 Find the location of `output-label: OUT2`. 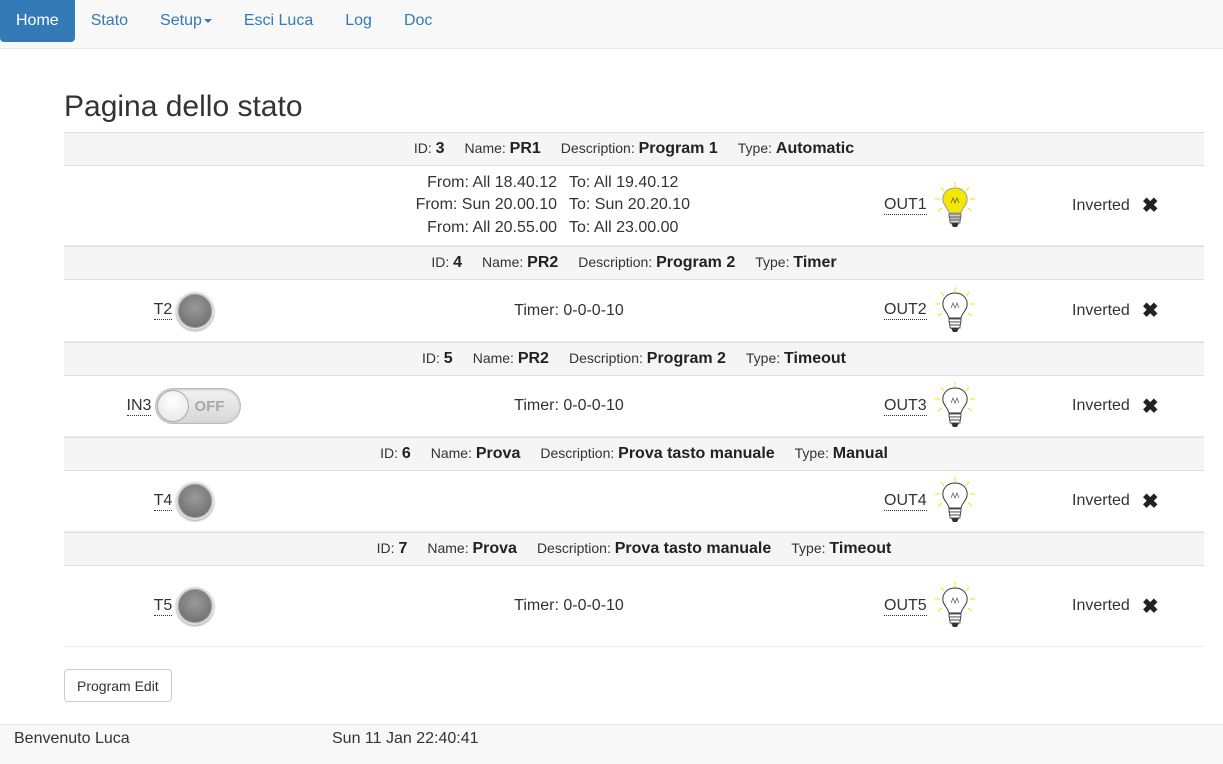

output-label: OUT2 is located at coordinates (905, 310).